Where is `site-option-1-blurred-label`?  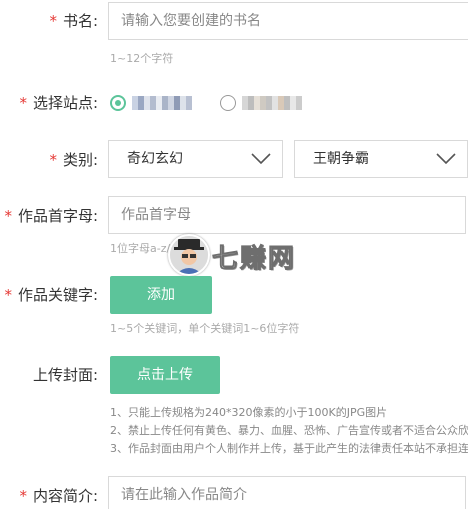 site-option-1-blurred-label is located at coordinates (162, 103).